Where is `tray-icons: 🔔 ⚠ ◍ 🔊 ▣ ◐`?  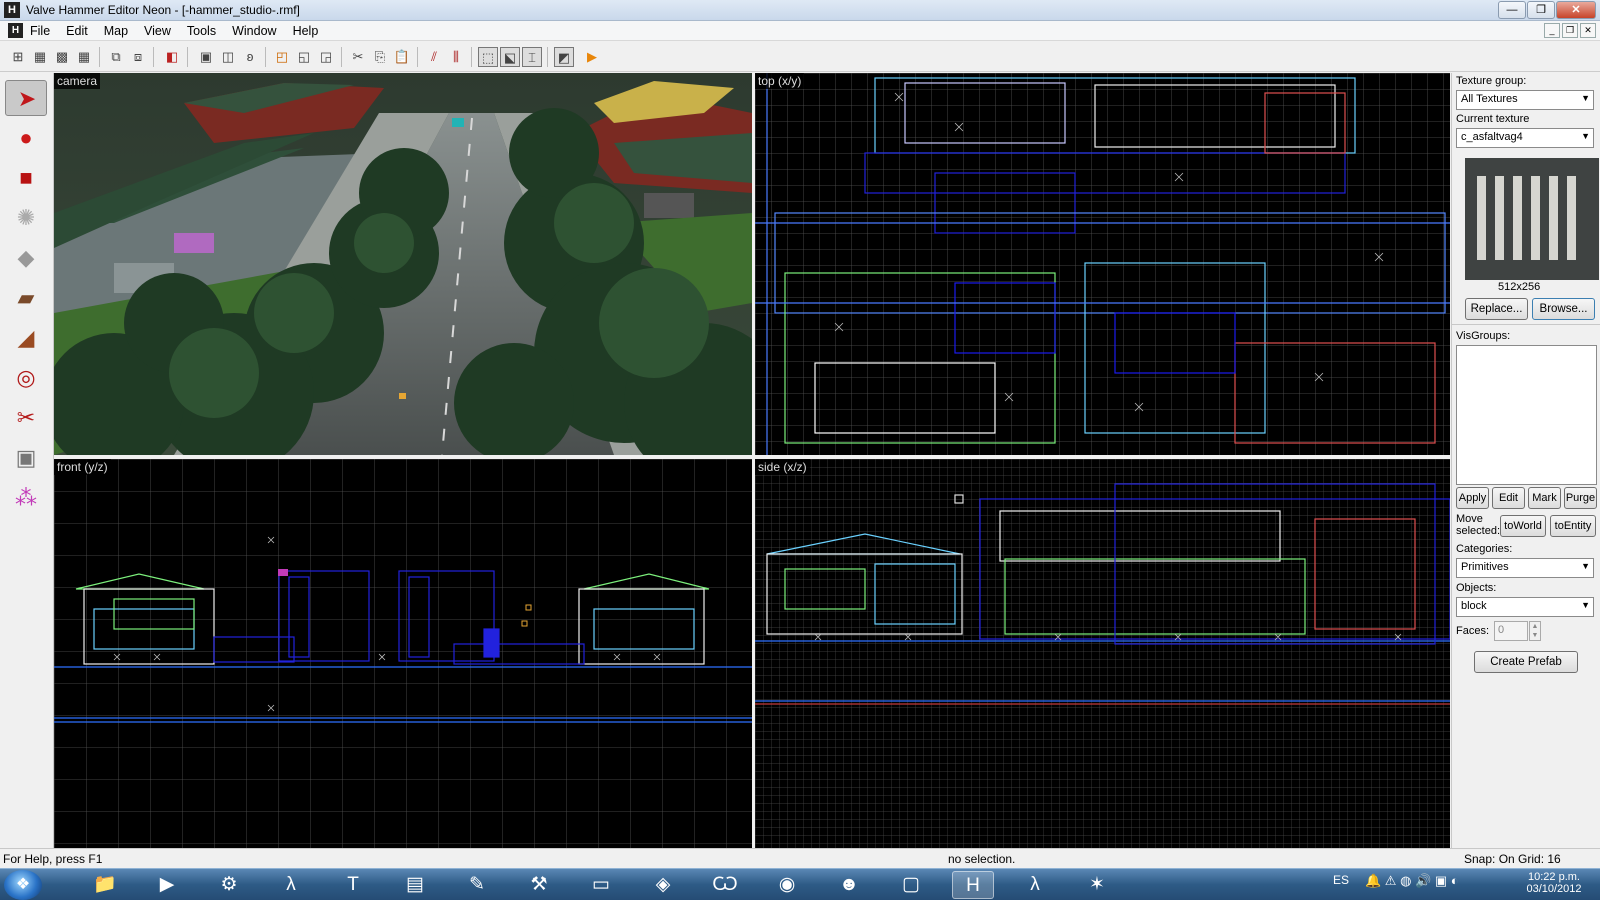
tray-icons: 🔔 ⚠ ◍ 🔊 ▣ ◐ is located at coordinates (1412, 881).